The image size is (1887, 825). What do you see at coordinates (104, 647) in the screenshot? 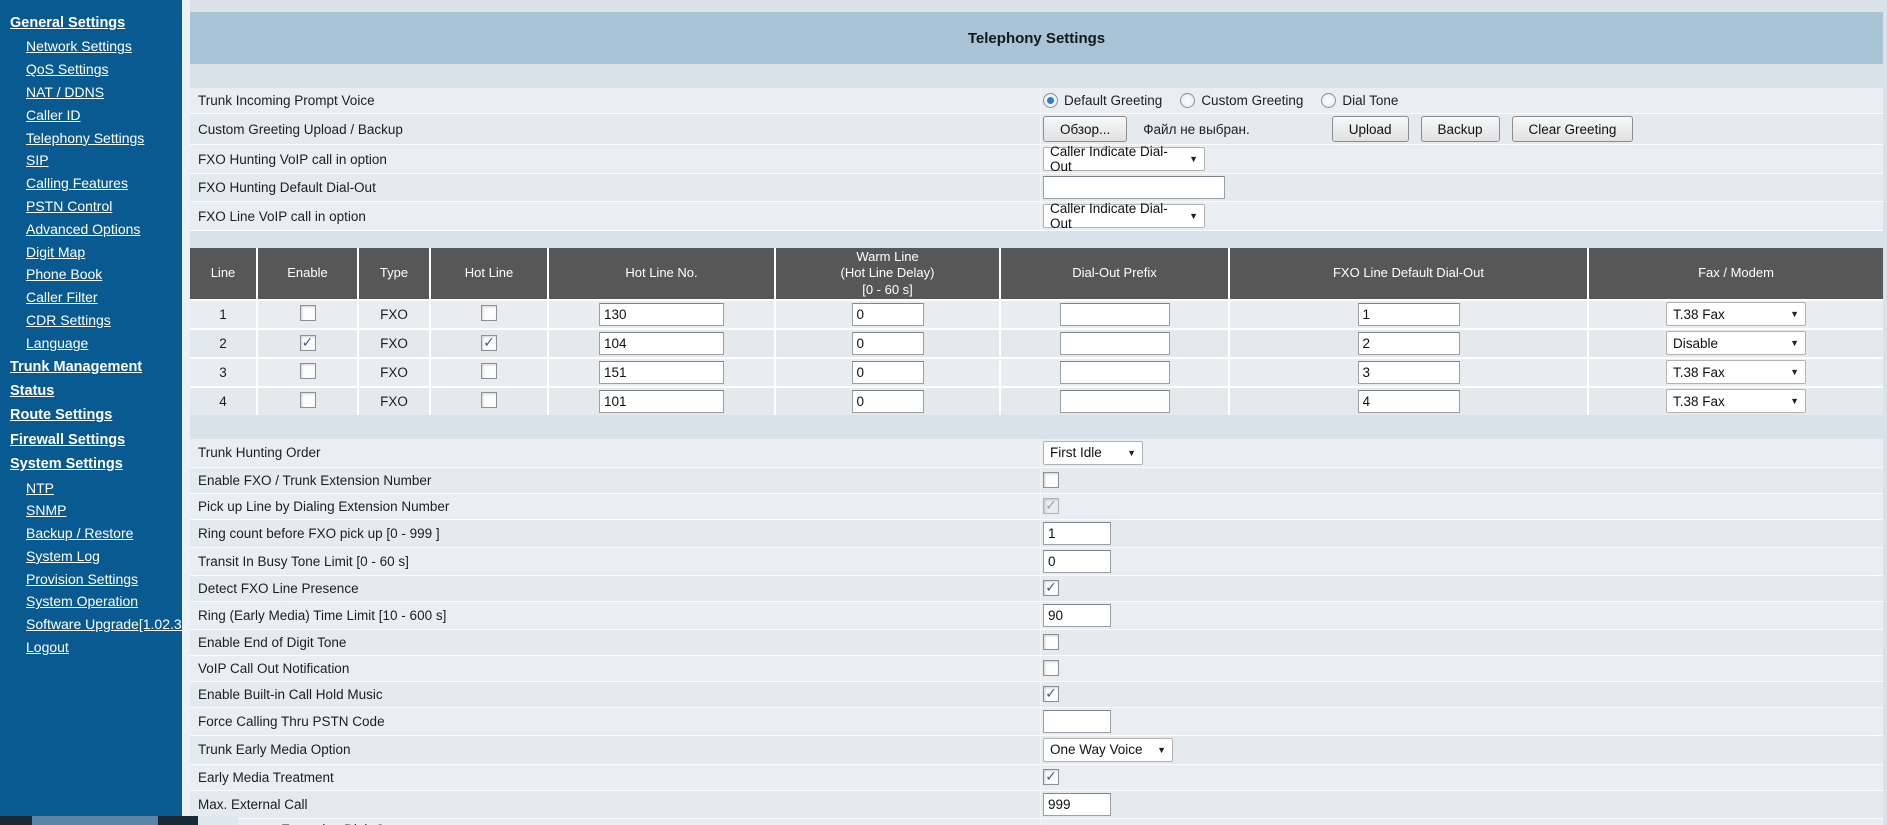
I see `sidebar-item-logout: Logout` at bounding box center [104, 647].